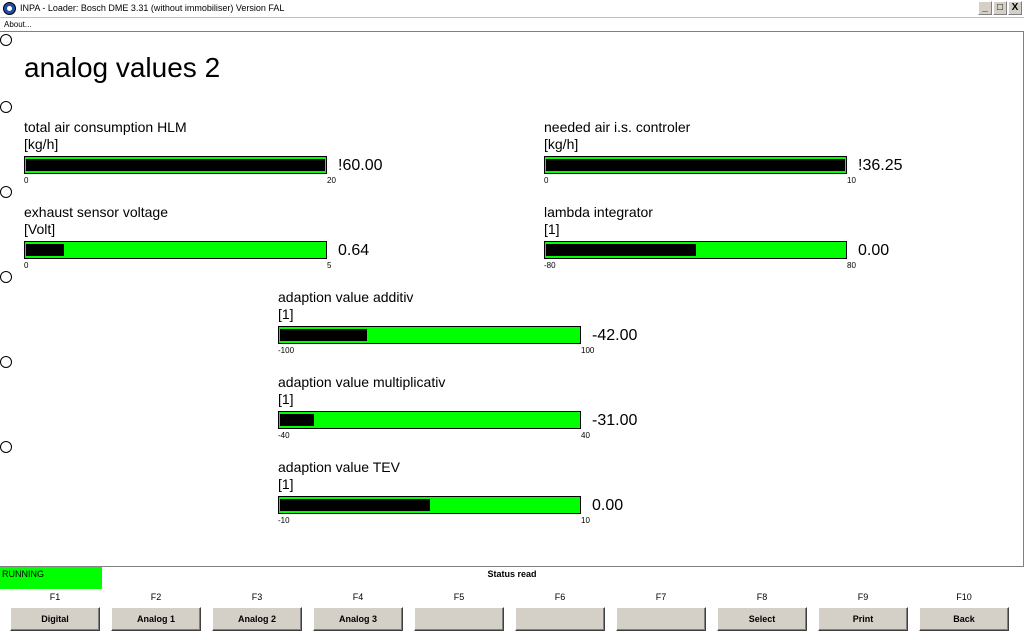 This screenshot has width=1024, height=640. What do you see at coordinates (851, 265) in the screenshot?
I see `gauge-max: 80` at bounding box center [851, 265].